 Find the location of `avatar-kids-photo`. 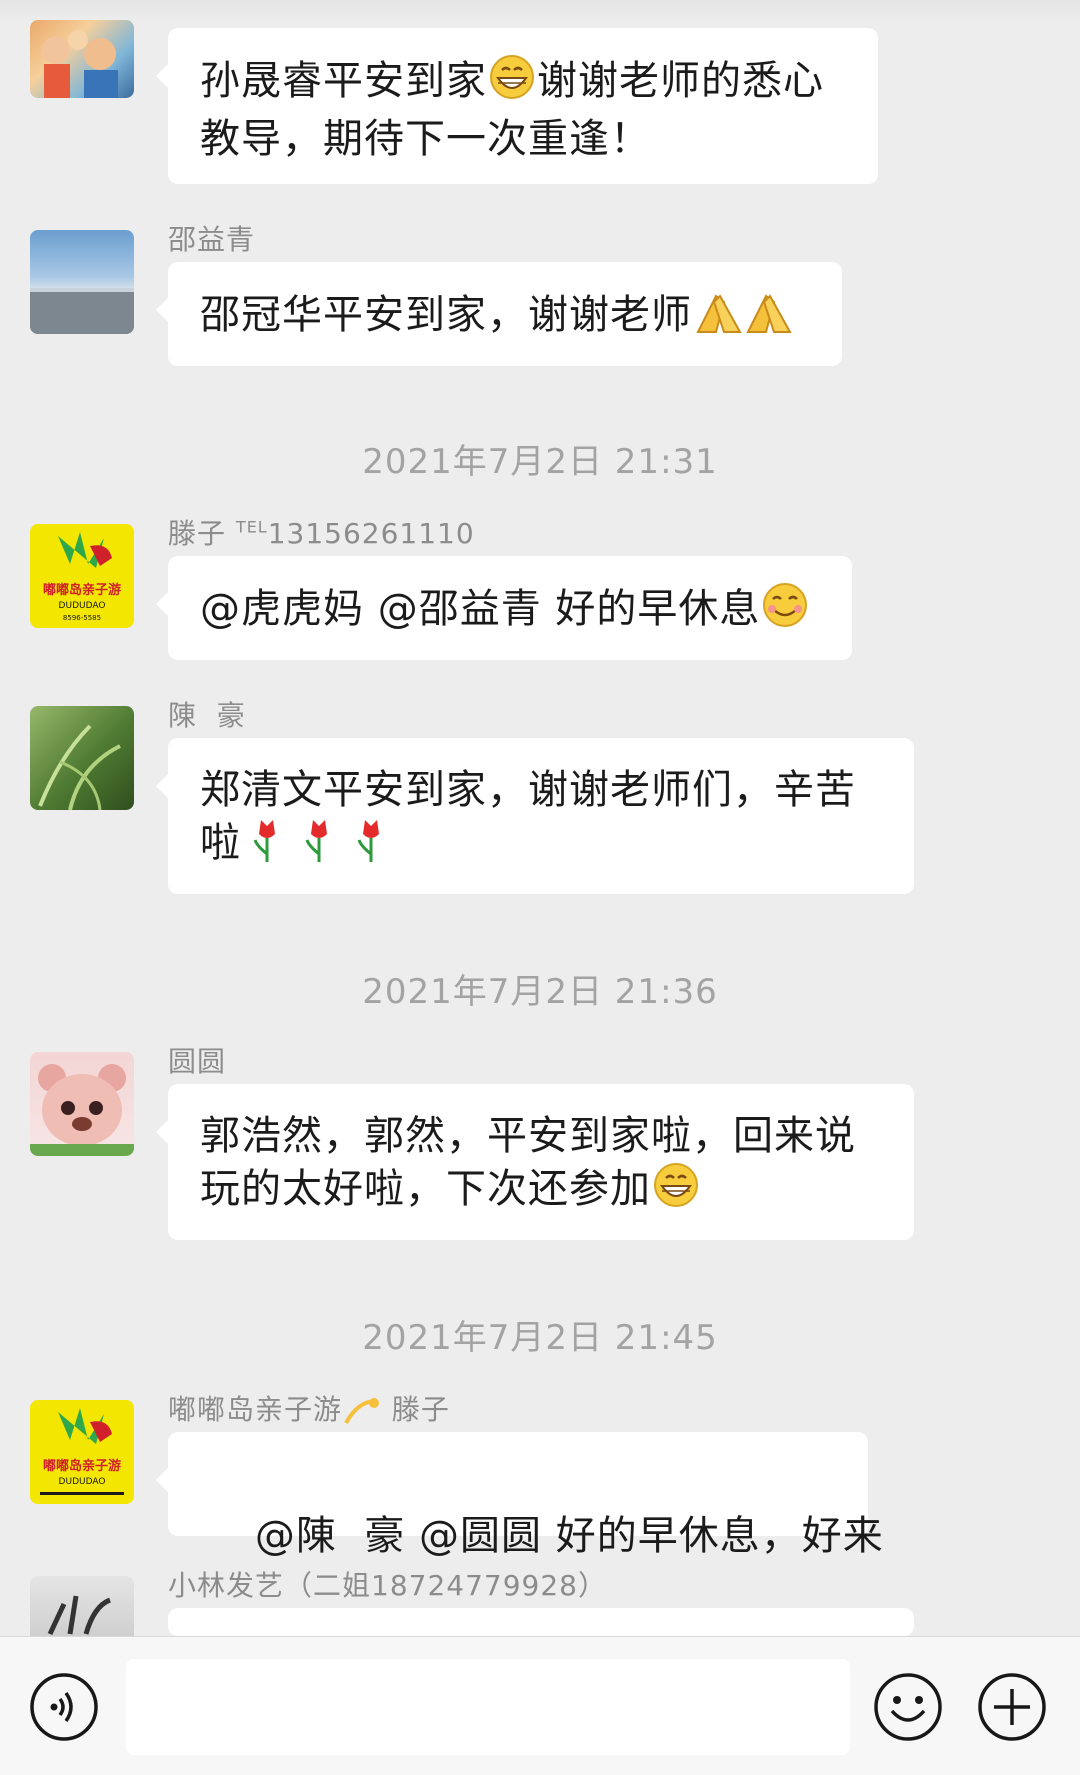

avatar-kids-photo is located at coordinates (82, 59).